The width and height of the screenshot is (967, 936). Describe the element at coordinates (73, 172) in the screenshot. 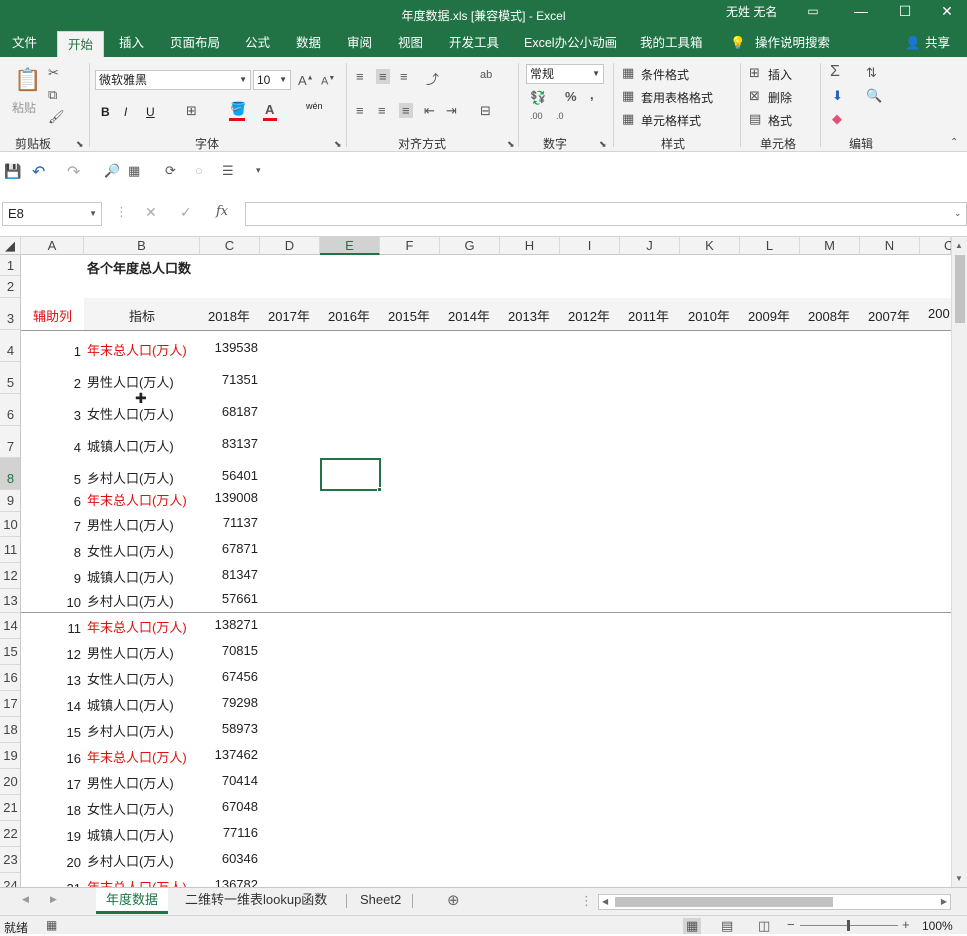

I see `redo-icon: ↷` at that location.